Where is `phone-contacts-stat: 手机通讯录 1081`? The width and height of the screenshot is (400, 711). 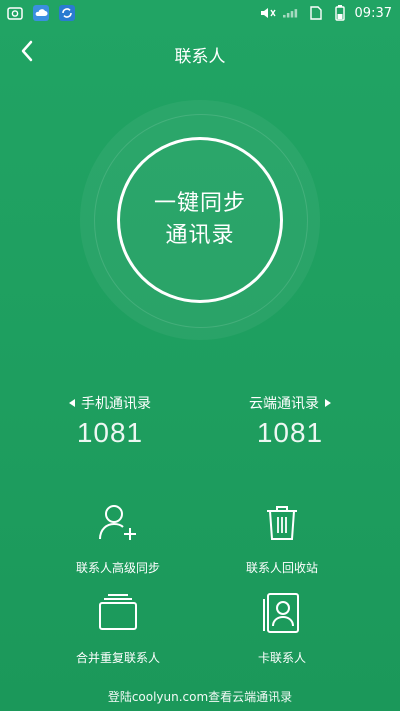 phone-contacts-stat: 手机通讯录 1081 is located at coordinates (110, 421).